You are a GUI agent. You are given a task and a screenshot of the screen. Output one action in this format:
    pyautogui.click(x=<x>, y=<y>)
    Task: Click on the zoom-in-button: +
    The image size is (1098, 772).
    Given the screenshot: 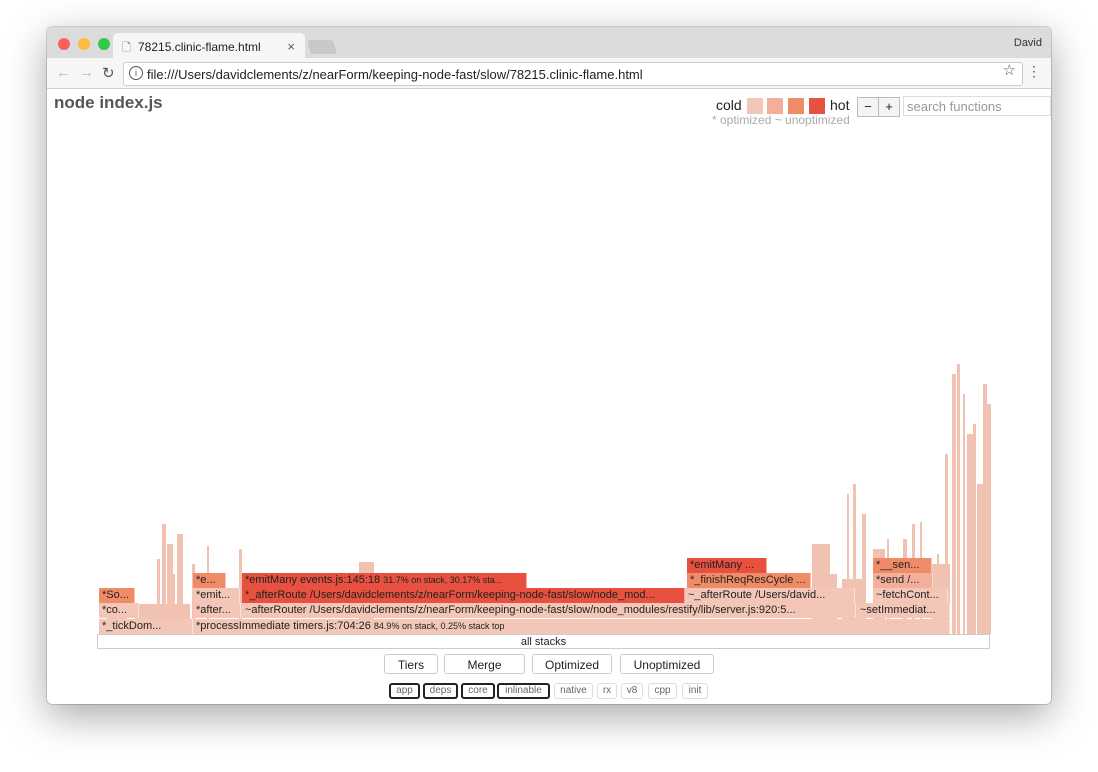 What is the action you would take?
    pyautogui.click(x=889, y=107)
    